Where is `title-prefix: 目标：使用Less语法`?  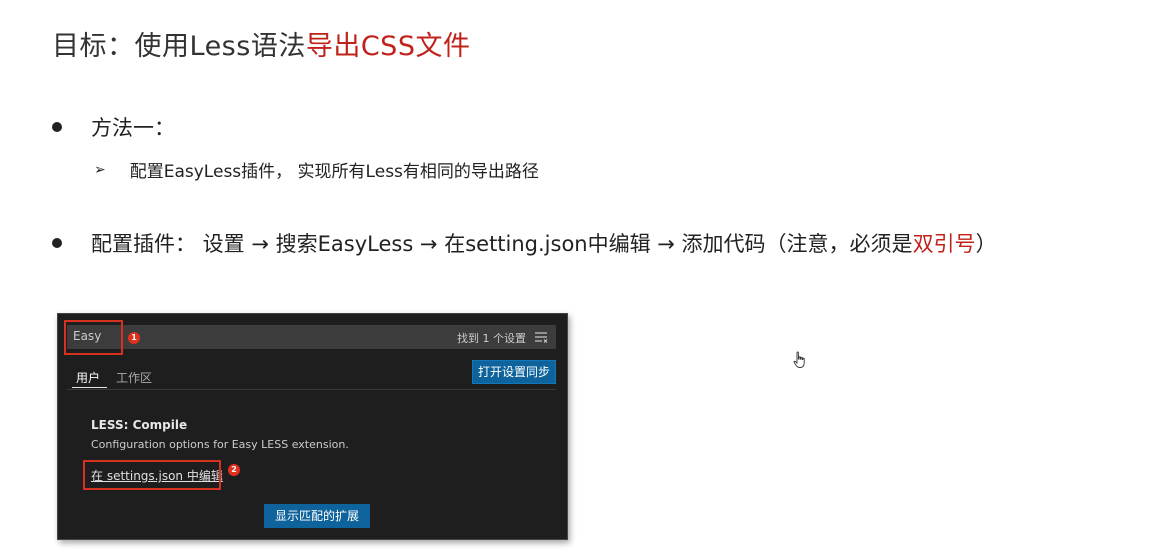
title-prefix: 目标：使用Less语法 is located at coordinates (179, 46).